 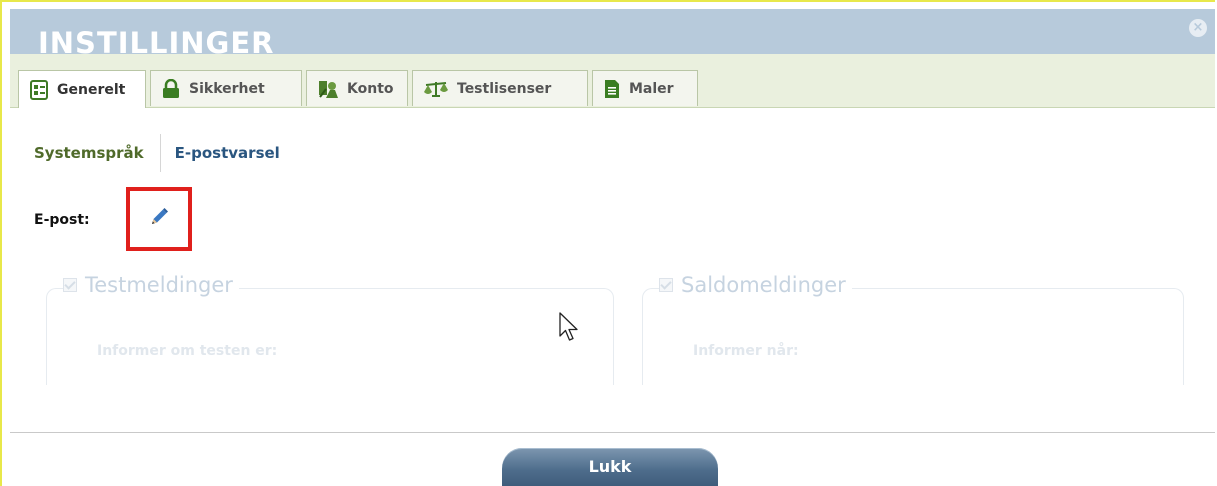 I want to click on tab-sikkerhet: Sikkerhet, so click(x=226, y=88).